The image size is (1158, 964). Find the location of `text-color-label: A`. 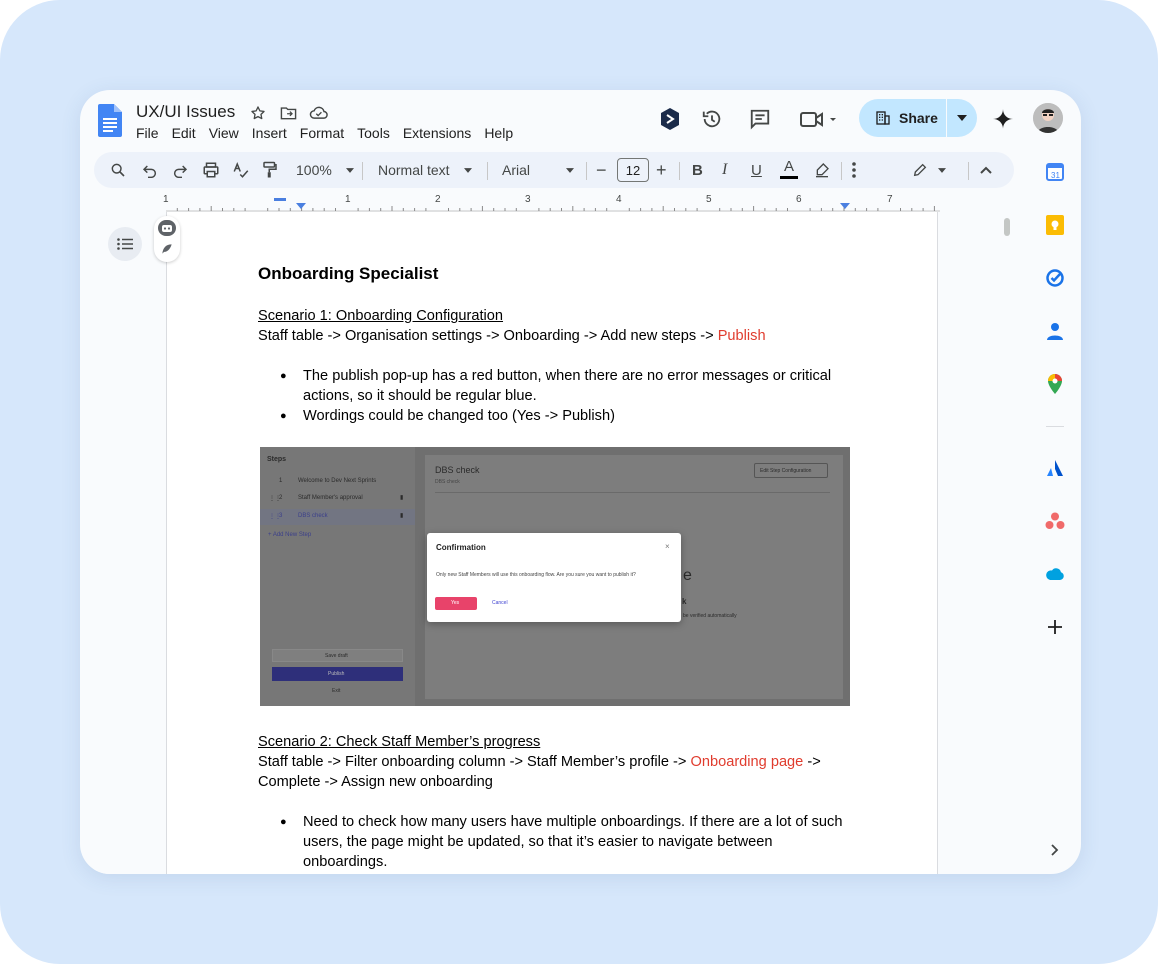

text-color-label: A is located at coordinates (788, 166).